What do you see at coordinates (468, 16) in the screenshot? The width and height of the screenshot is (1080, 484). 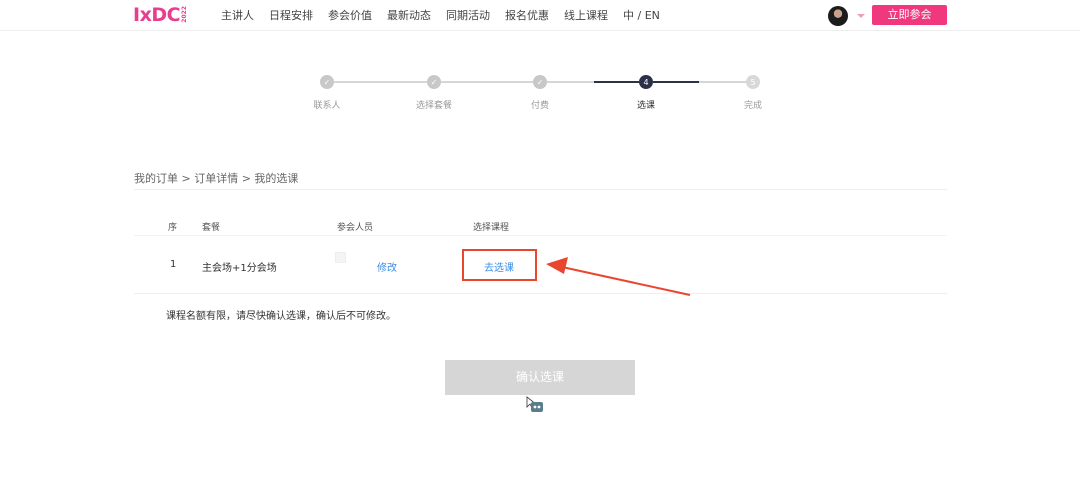 I see `nav-item-events: 同期活动` at bounding box center [468, 16].